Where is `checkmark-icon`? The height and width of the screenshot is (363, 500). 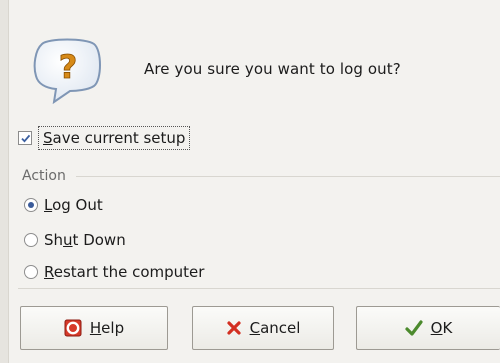 checkmark-icon is located at coordinates (414, 328).